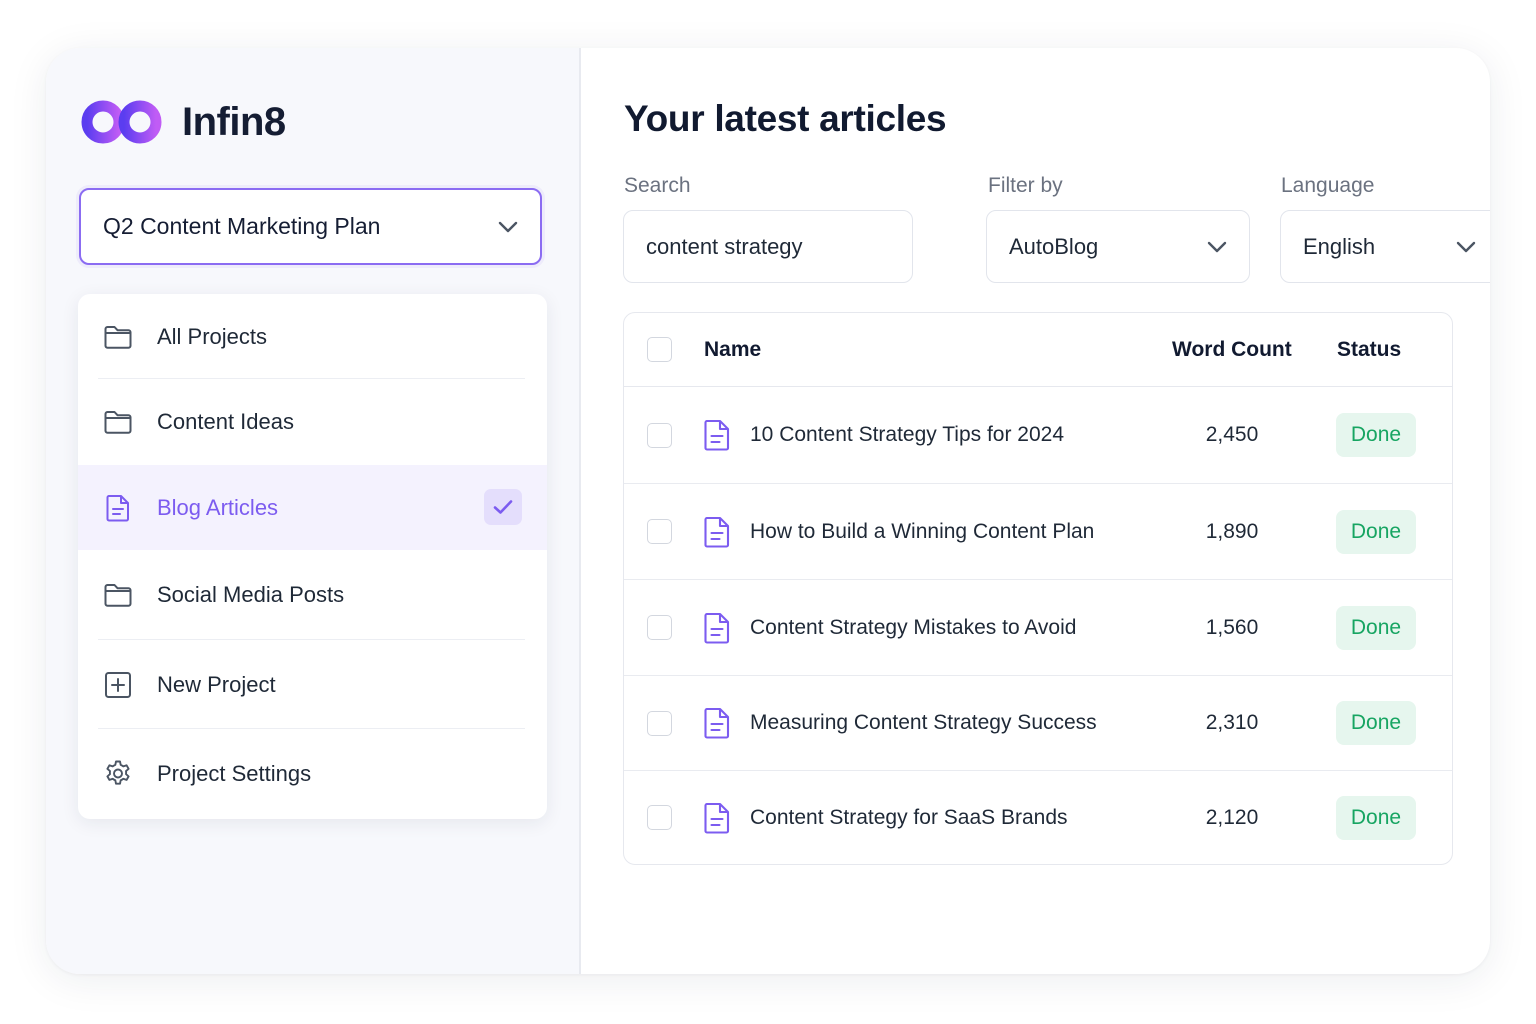 This screenshot has height=1024, width=1536. What do you see at coordinates (242, 226) in the screenshot?
I see `project-select-value: Q2 Content Marketing Plan` at bounding box center [242, 226].